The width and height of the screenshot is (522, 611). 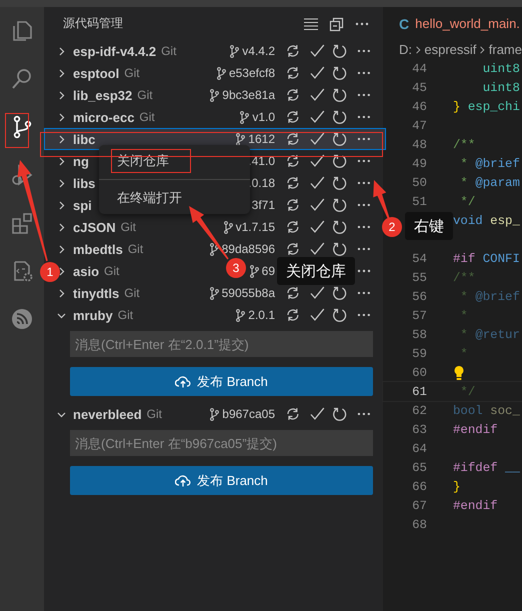 What do you see at coordinates (84, 139) in the screenshot?
I see `repository-name: libc` at bounding box center [84, 139].